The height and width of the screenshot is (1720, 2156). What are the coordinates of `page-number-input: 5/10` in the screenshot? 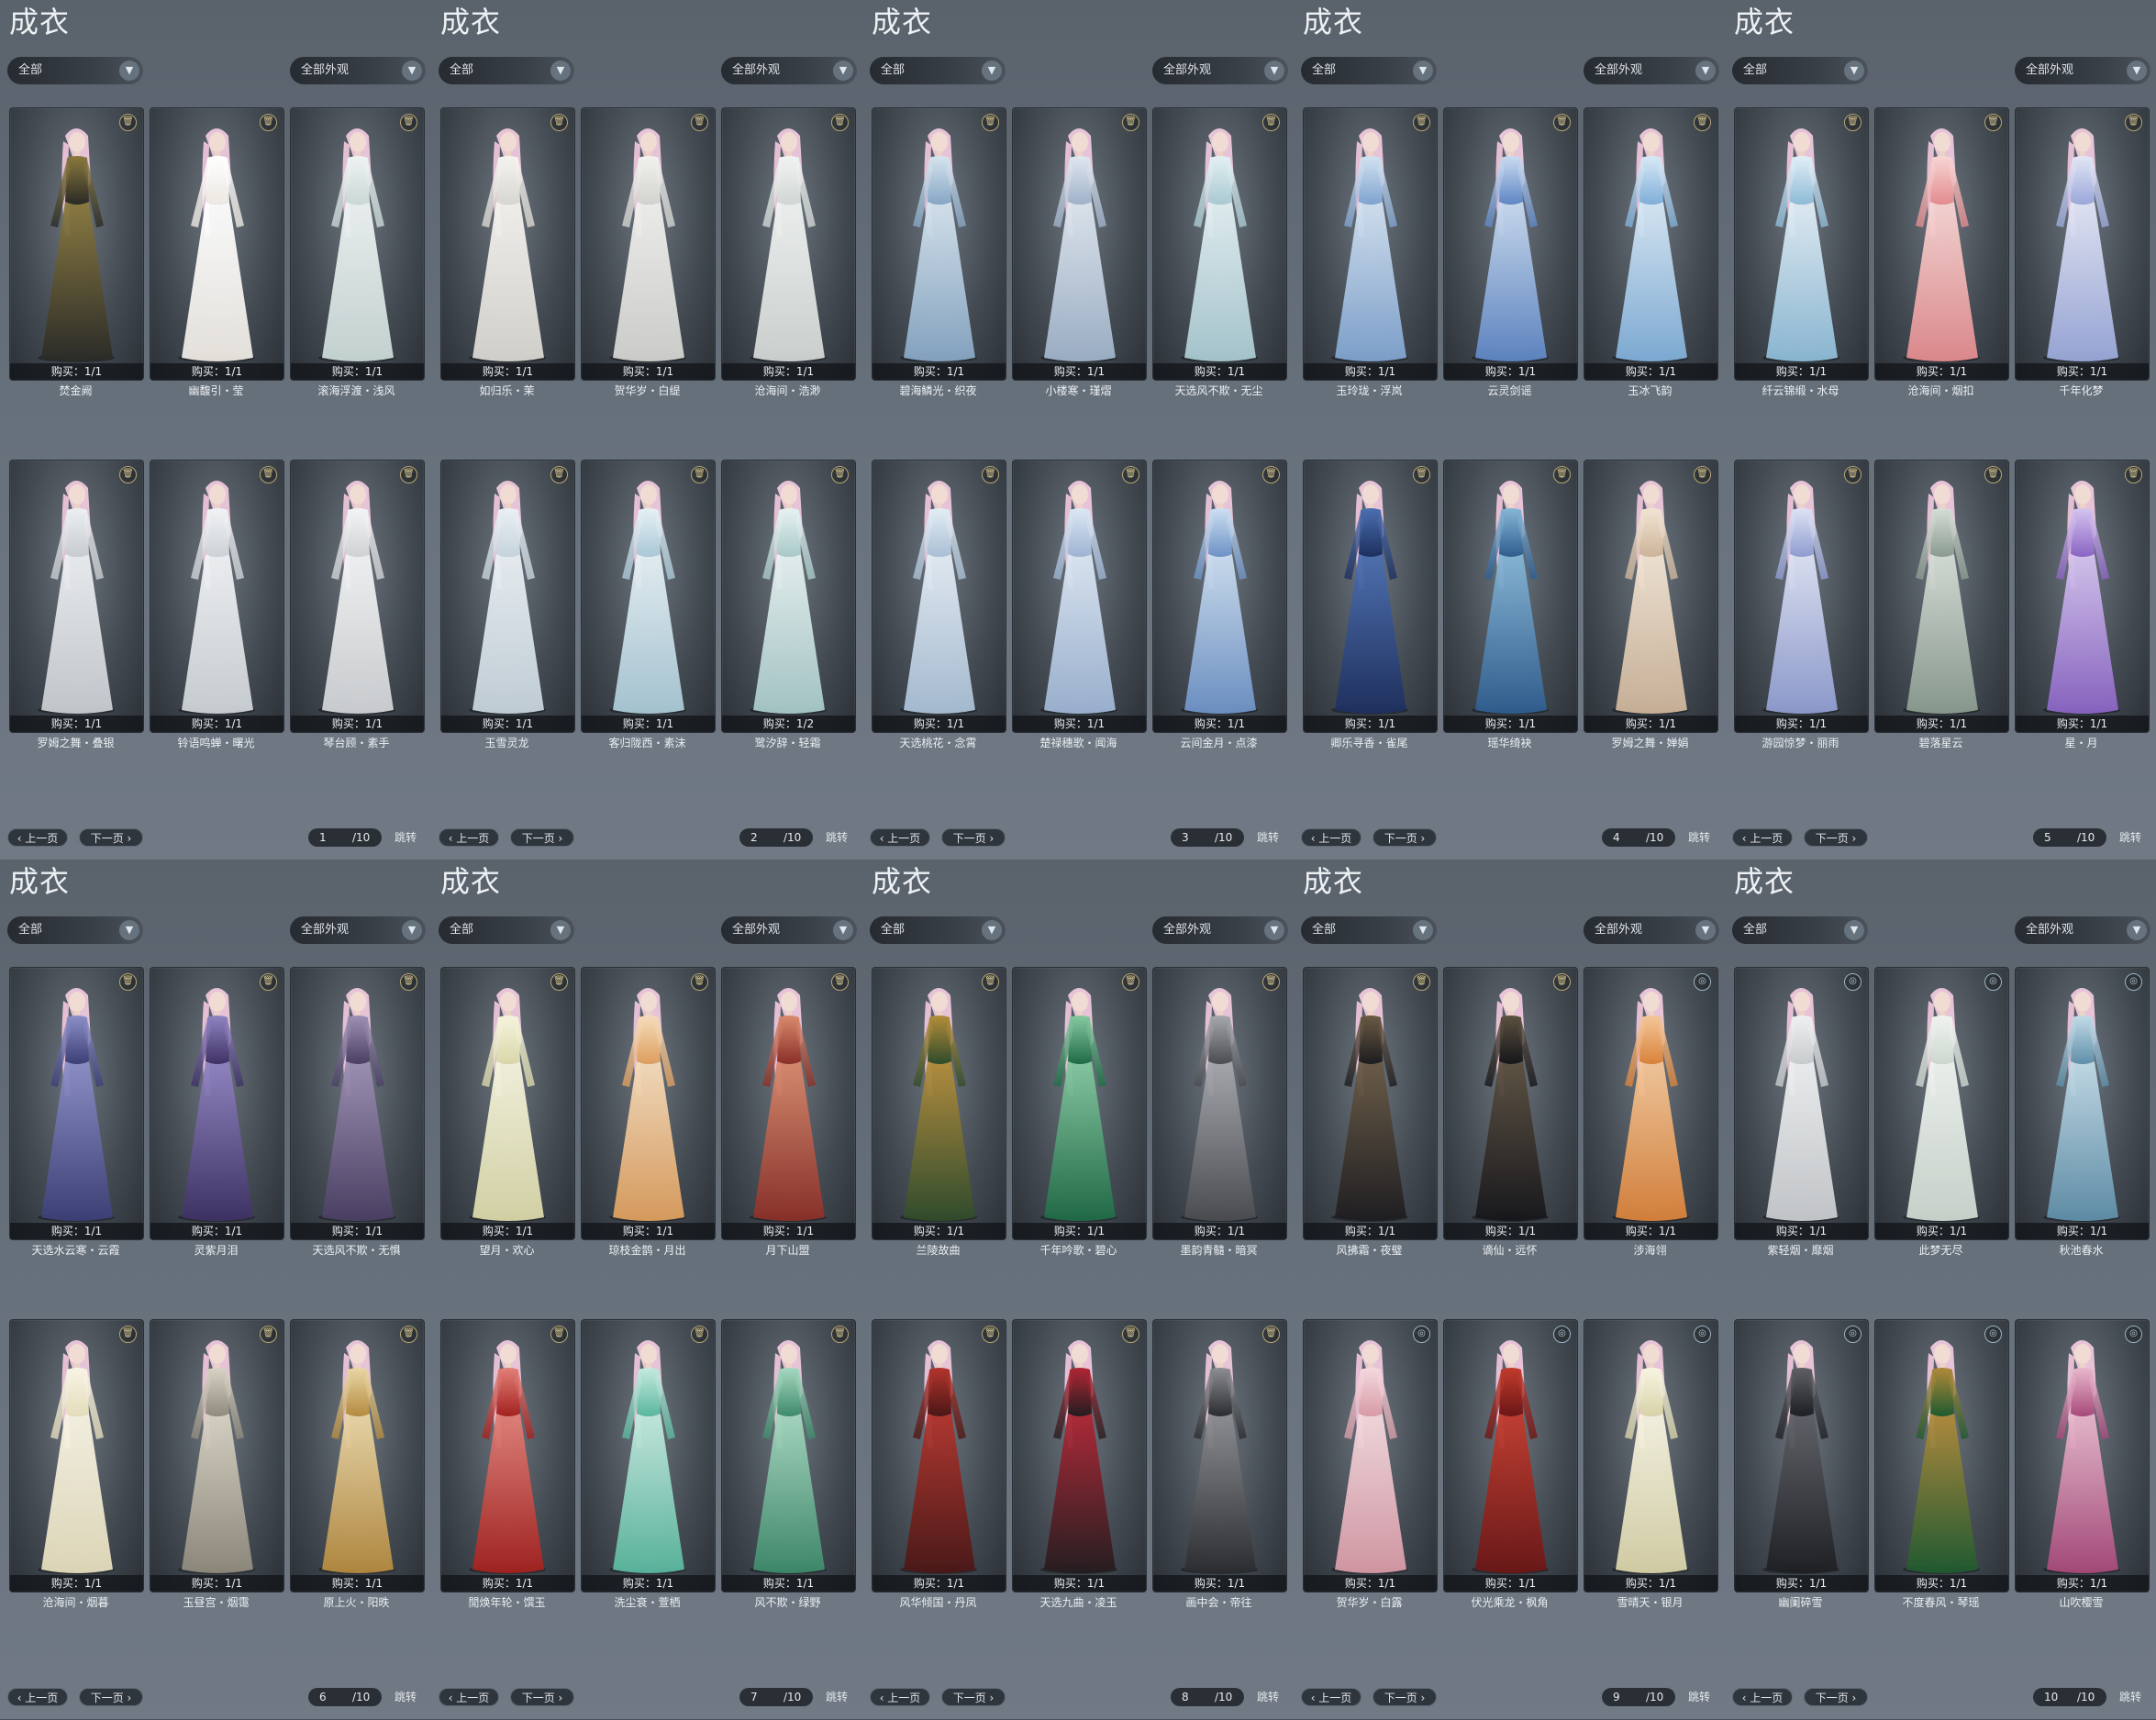 It's located at (2069, 837).